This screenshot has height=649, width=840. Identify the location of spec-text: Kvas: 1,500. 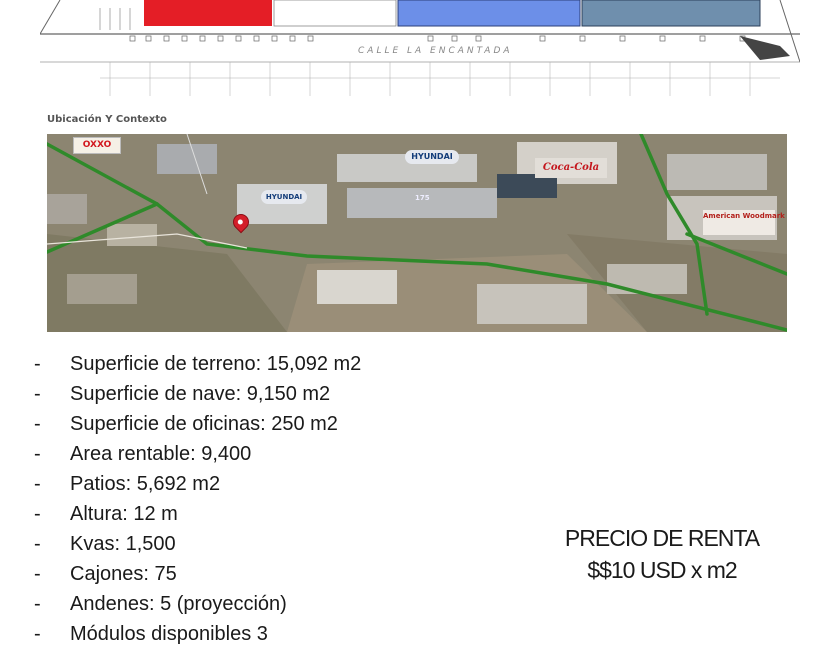
(123, 544).